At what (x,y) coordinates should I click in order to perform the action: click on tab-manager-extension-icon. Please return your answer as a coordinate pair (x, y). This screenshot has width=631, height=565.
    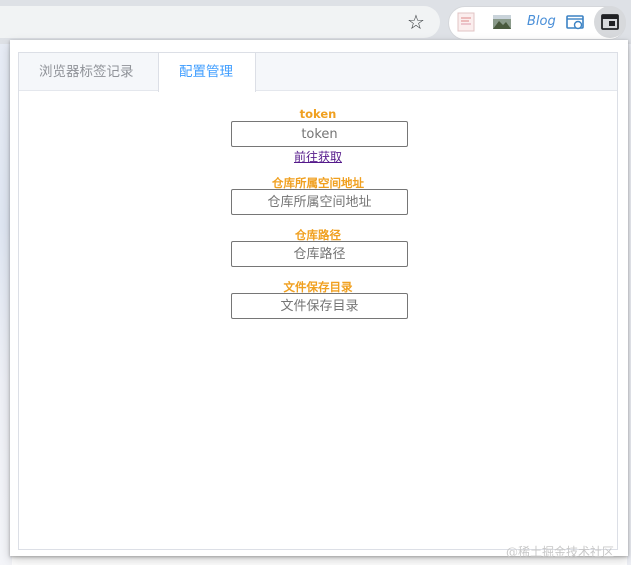
    Looking at the image, I should click on (610, 22).